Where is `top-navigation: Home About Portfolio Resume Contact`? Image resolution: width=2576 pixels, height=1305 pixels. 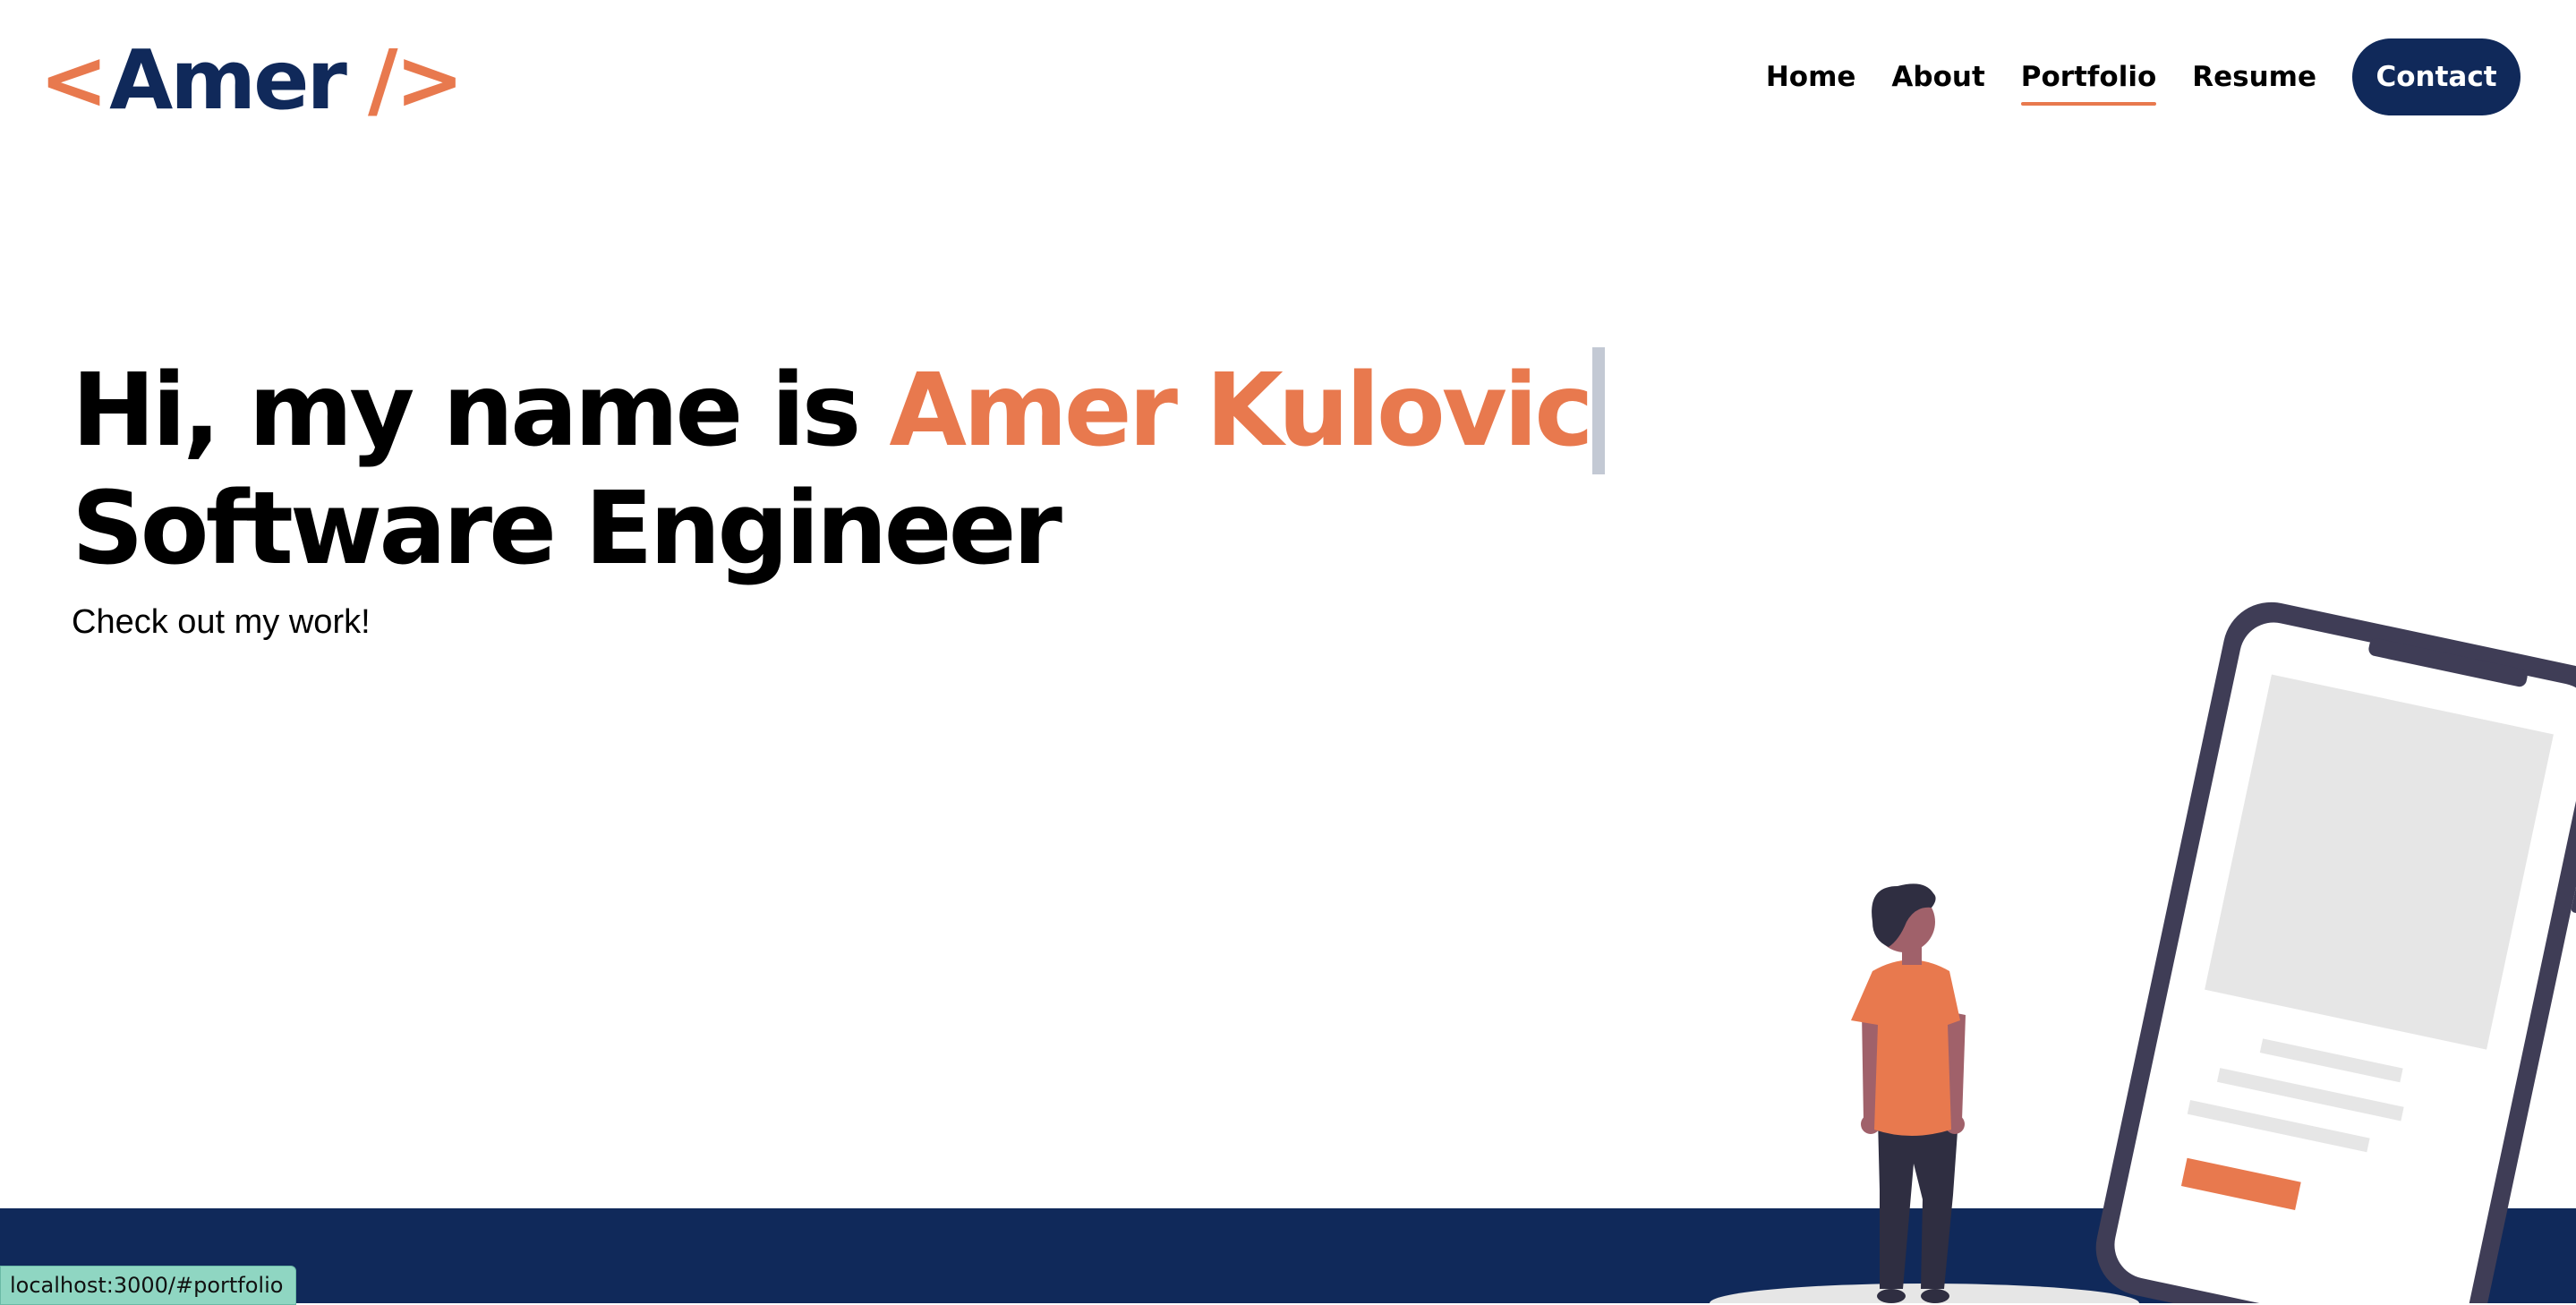 top-navigation: Home About Portfolio Resume Contact is located at coordinates (2143, 77).